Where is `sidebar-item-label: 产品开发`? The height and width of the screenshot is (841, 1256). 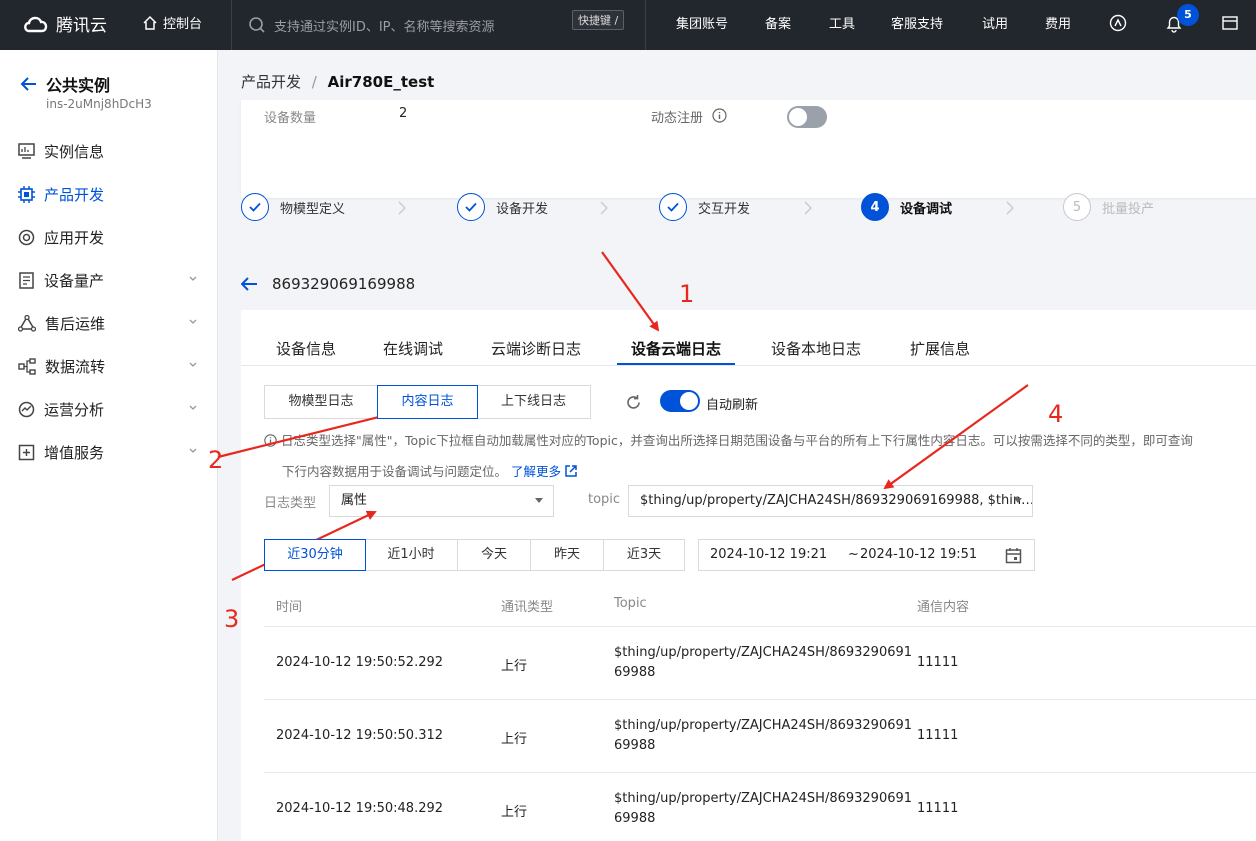 sidebar-item-label: 产品开发 is located at coordinates (74, 194).